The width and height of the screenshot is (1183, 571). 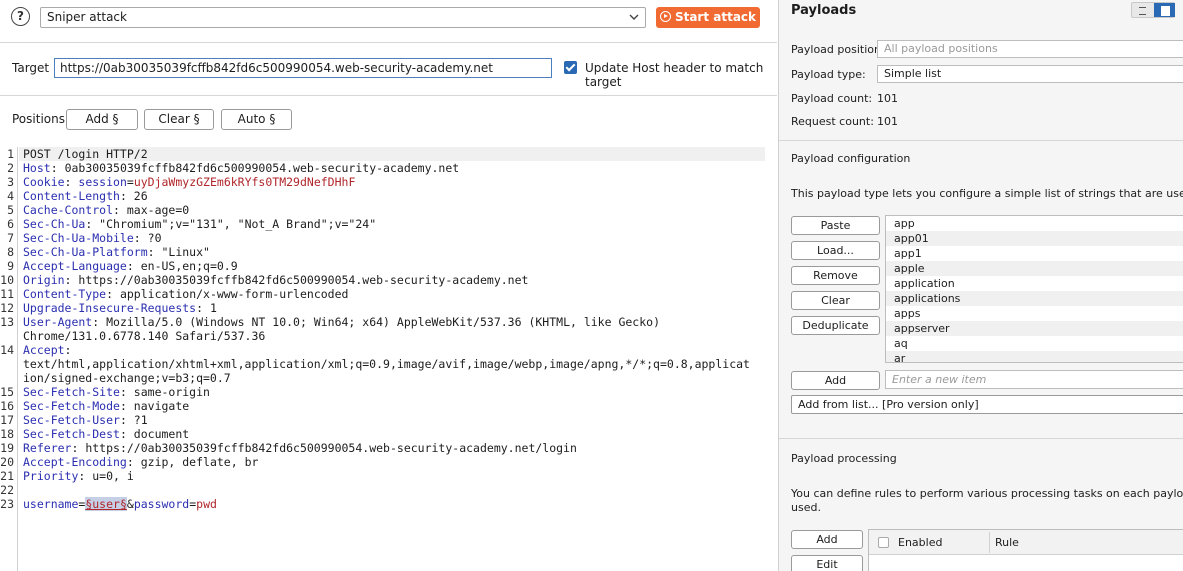 What do you see at coordinates (634, 17) in the screenshot?
I see `chevron-down-icon` at bounding box center [634, 17].